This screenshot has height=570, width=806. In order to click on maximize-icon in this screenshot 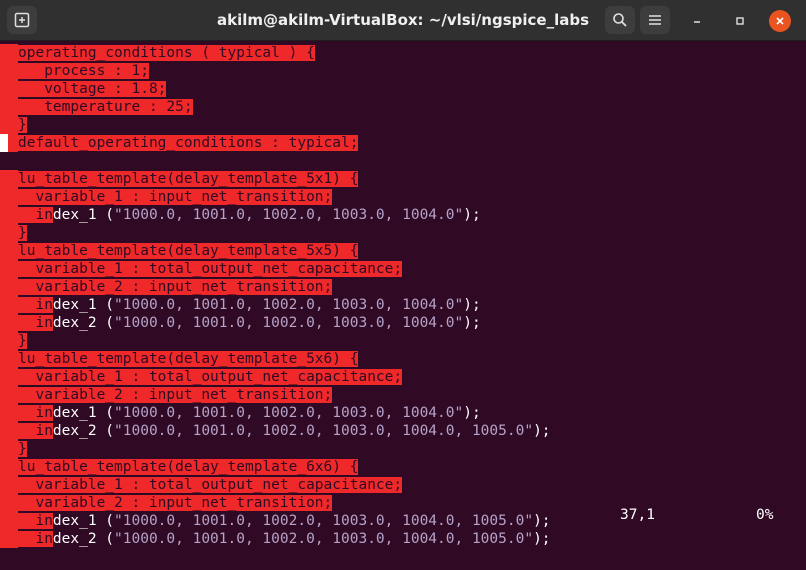, I will do `click(740, 21)`.